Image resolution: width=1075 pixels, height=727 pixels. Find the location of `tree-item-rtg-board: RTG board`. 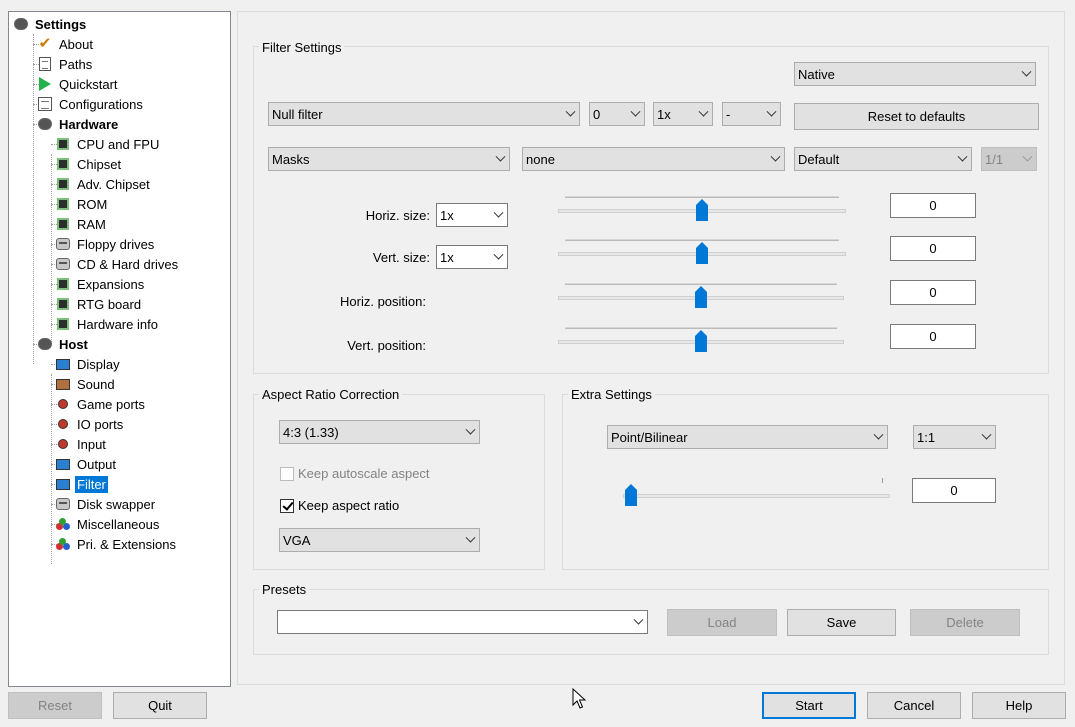

tree-item-rtg-board: RTG board is located at coordinates (99, 304).